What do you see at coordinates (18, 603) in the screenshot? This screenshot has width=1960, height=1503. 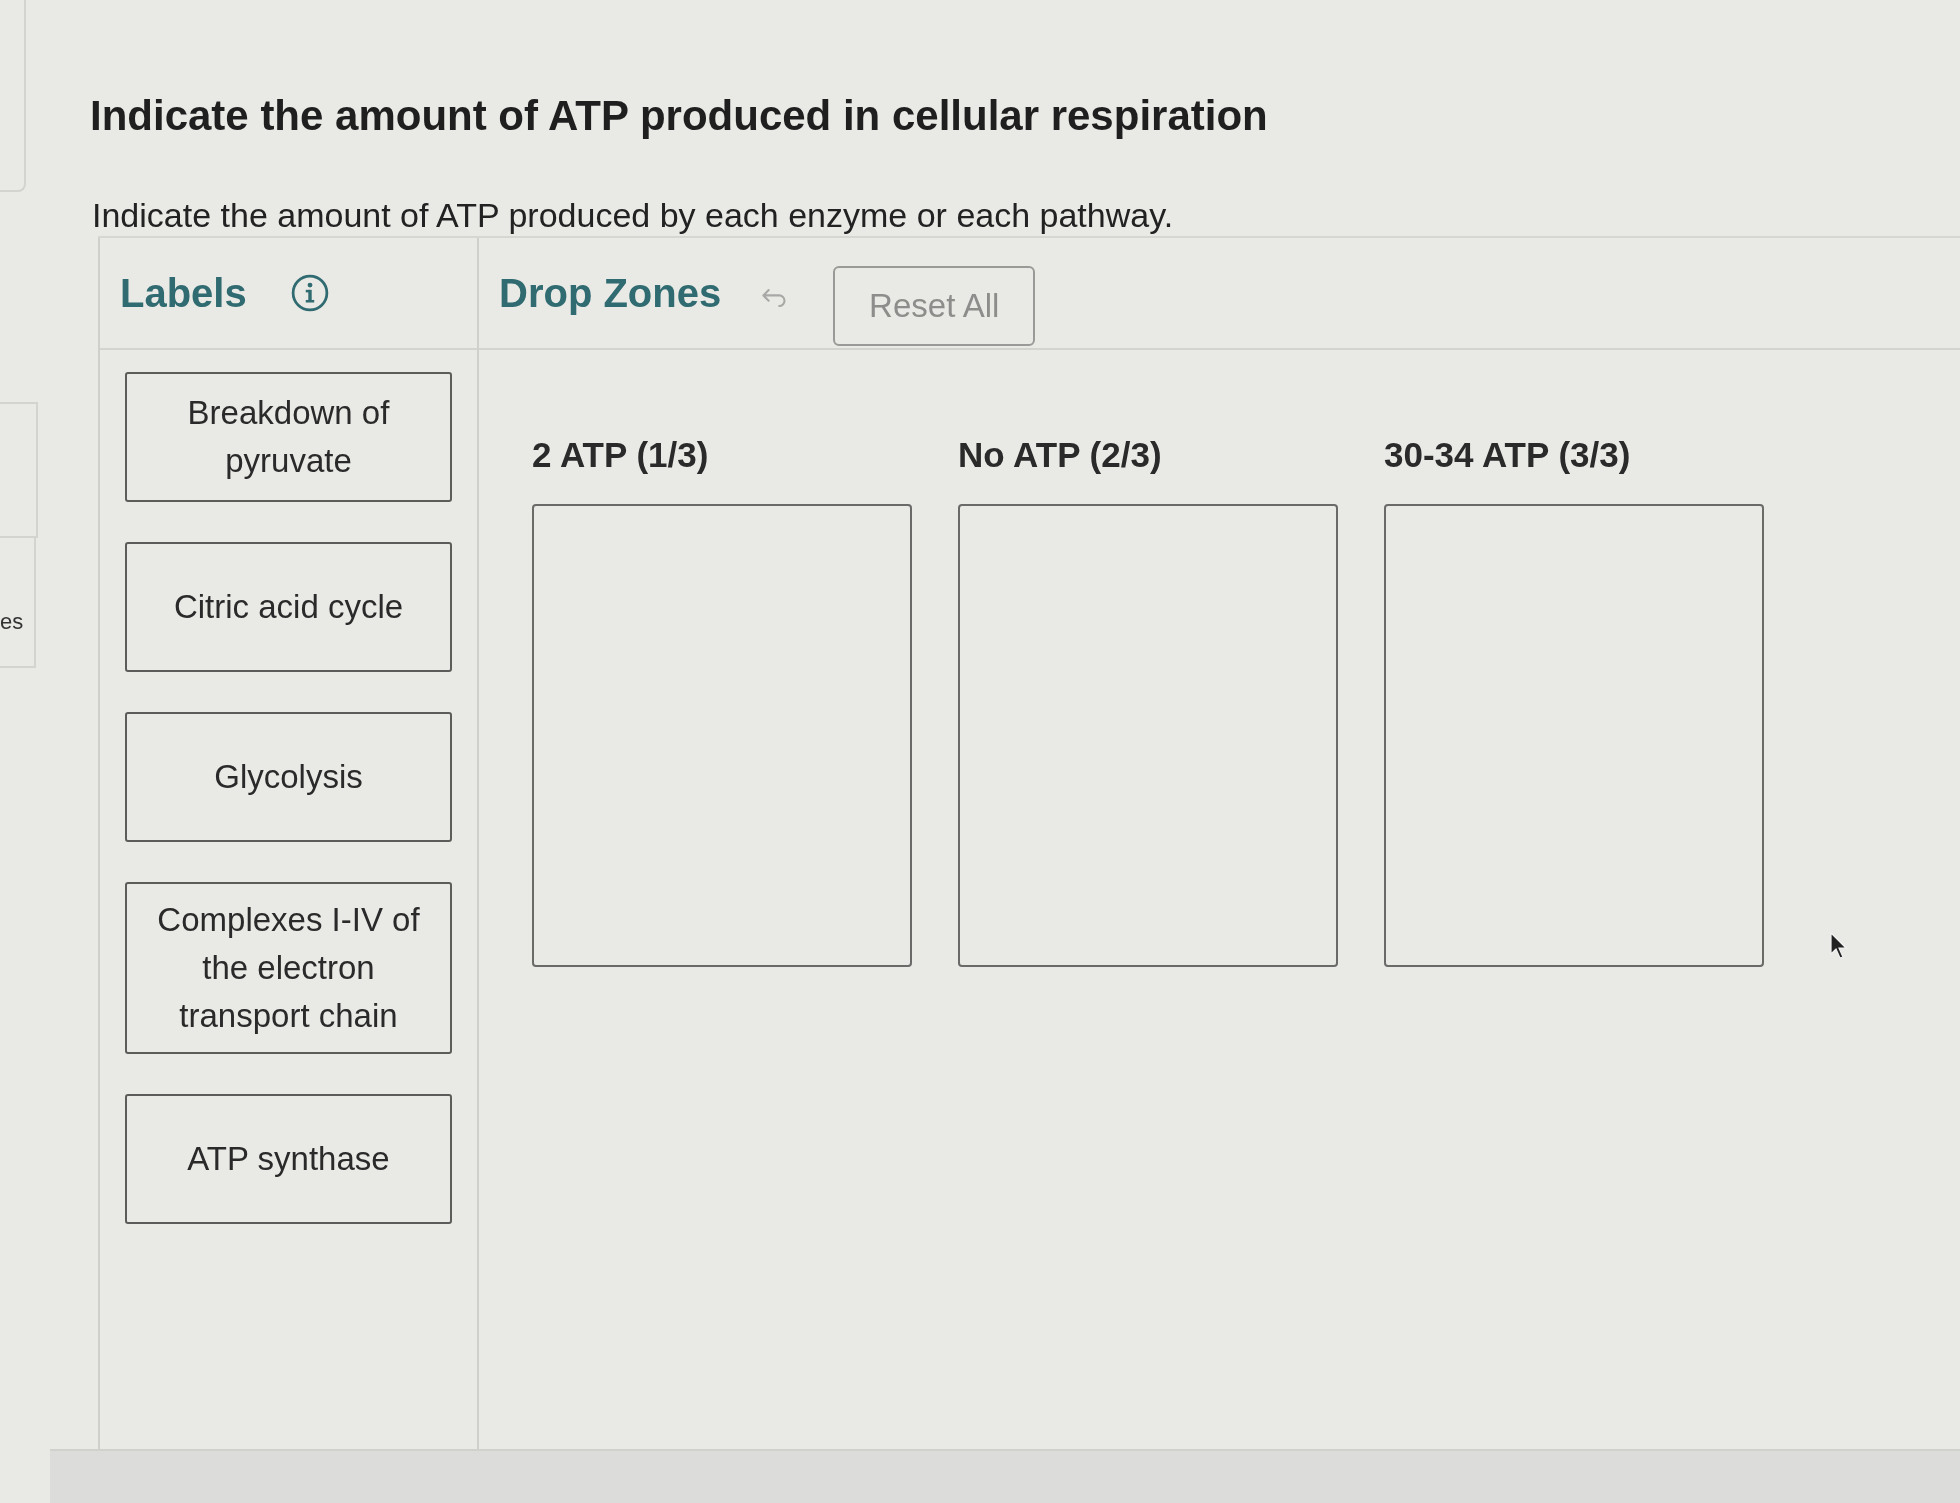 I see `side-tab: es` at bounding box center [18, 603].